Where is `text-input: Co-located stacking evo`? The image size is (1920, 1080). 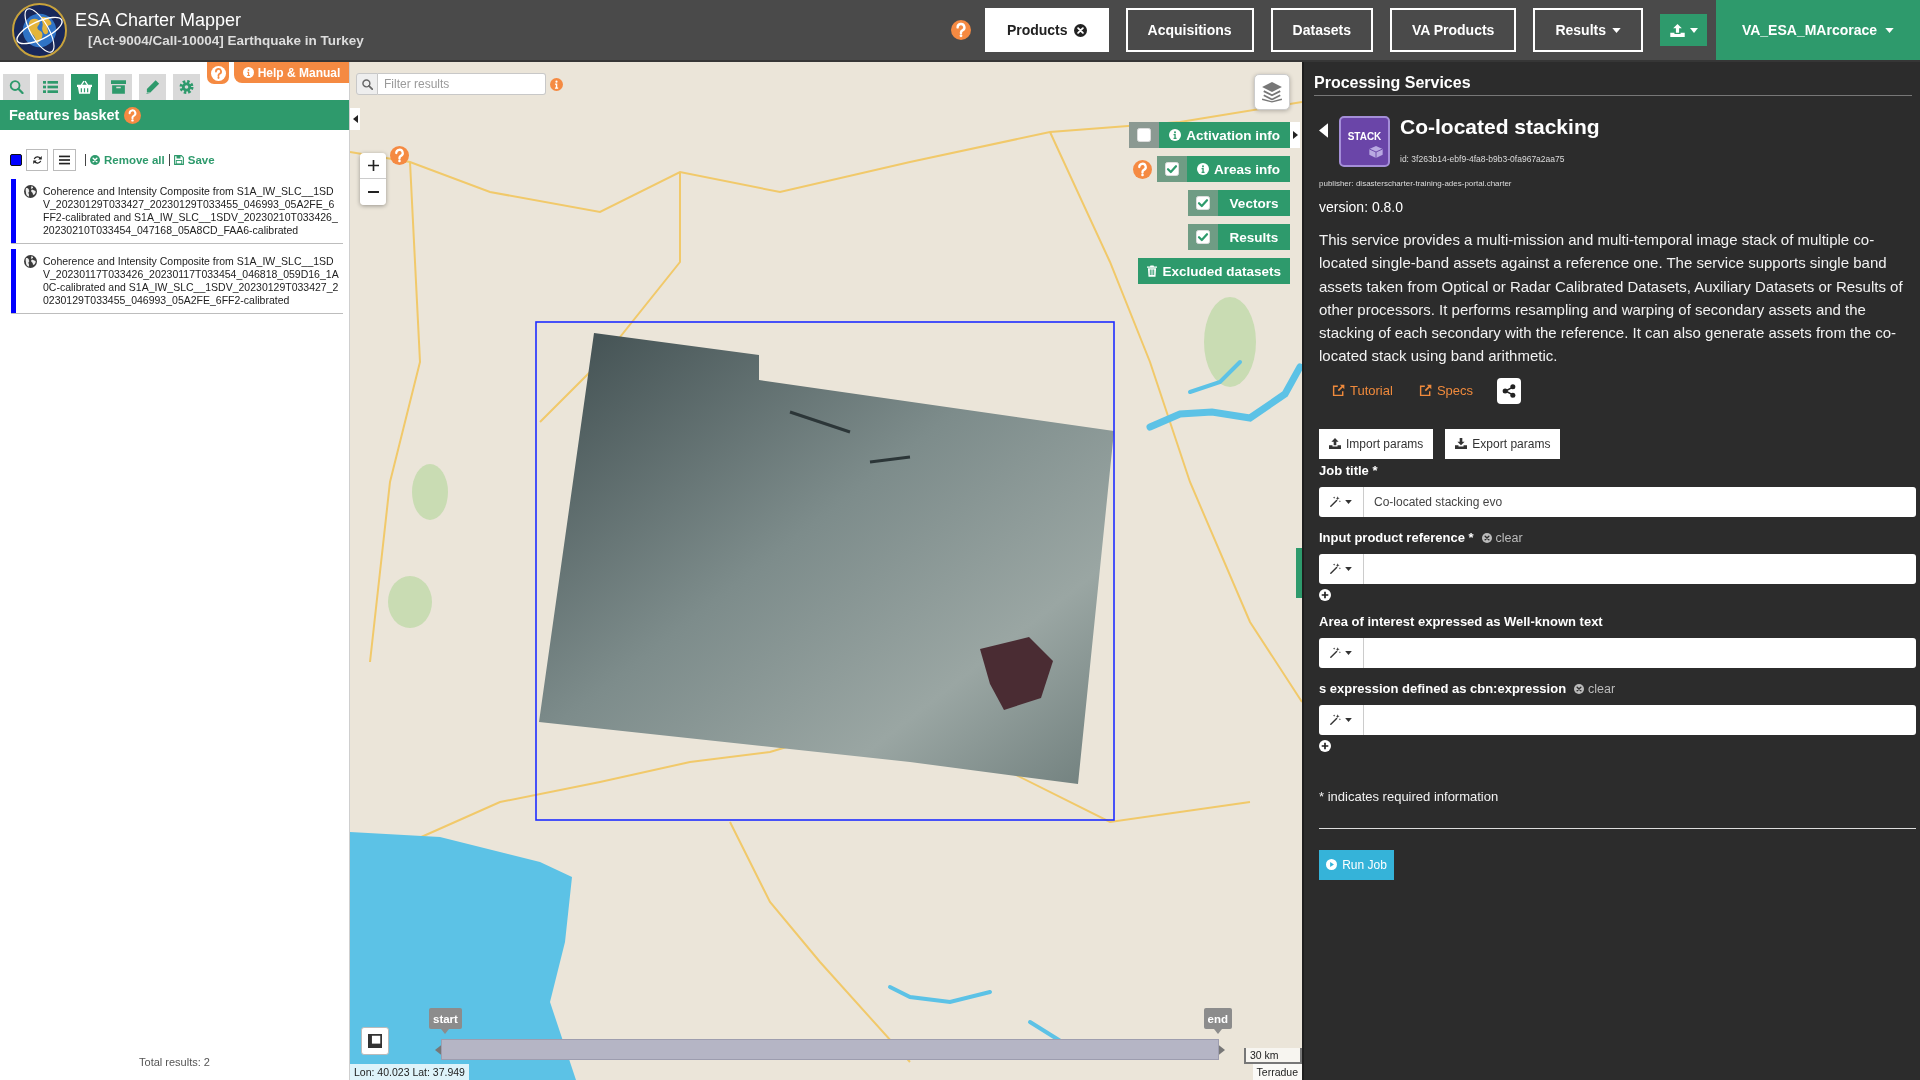
text-input: Co-located stacking evo is located at coordinates (1640, 501).